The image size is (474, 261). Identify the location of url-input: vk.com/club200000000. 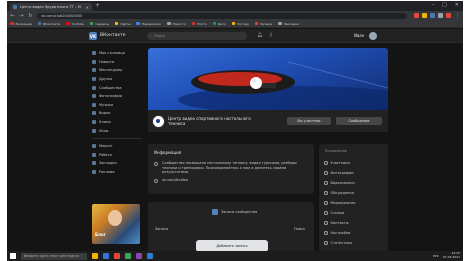
(222, 15).